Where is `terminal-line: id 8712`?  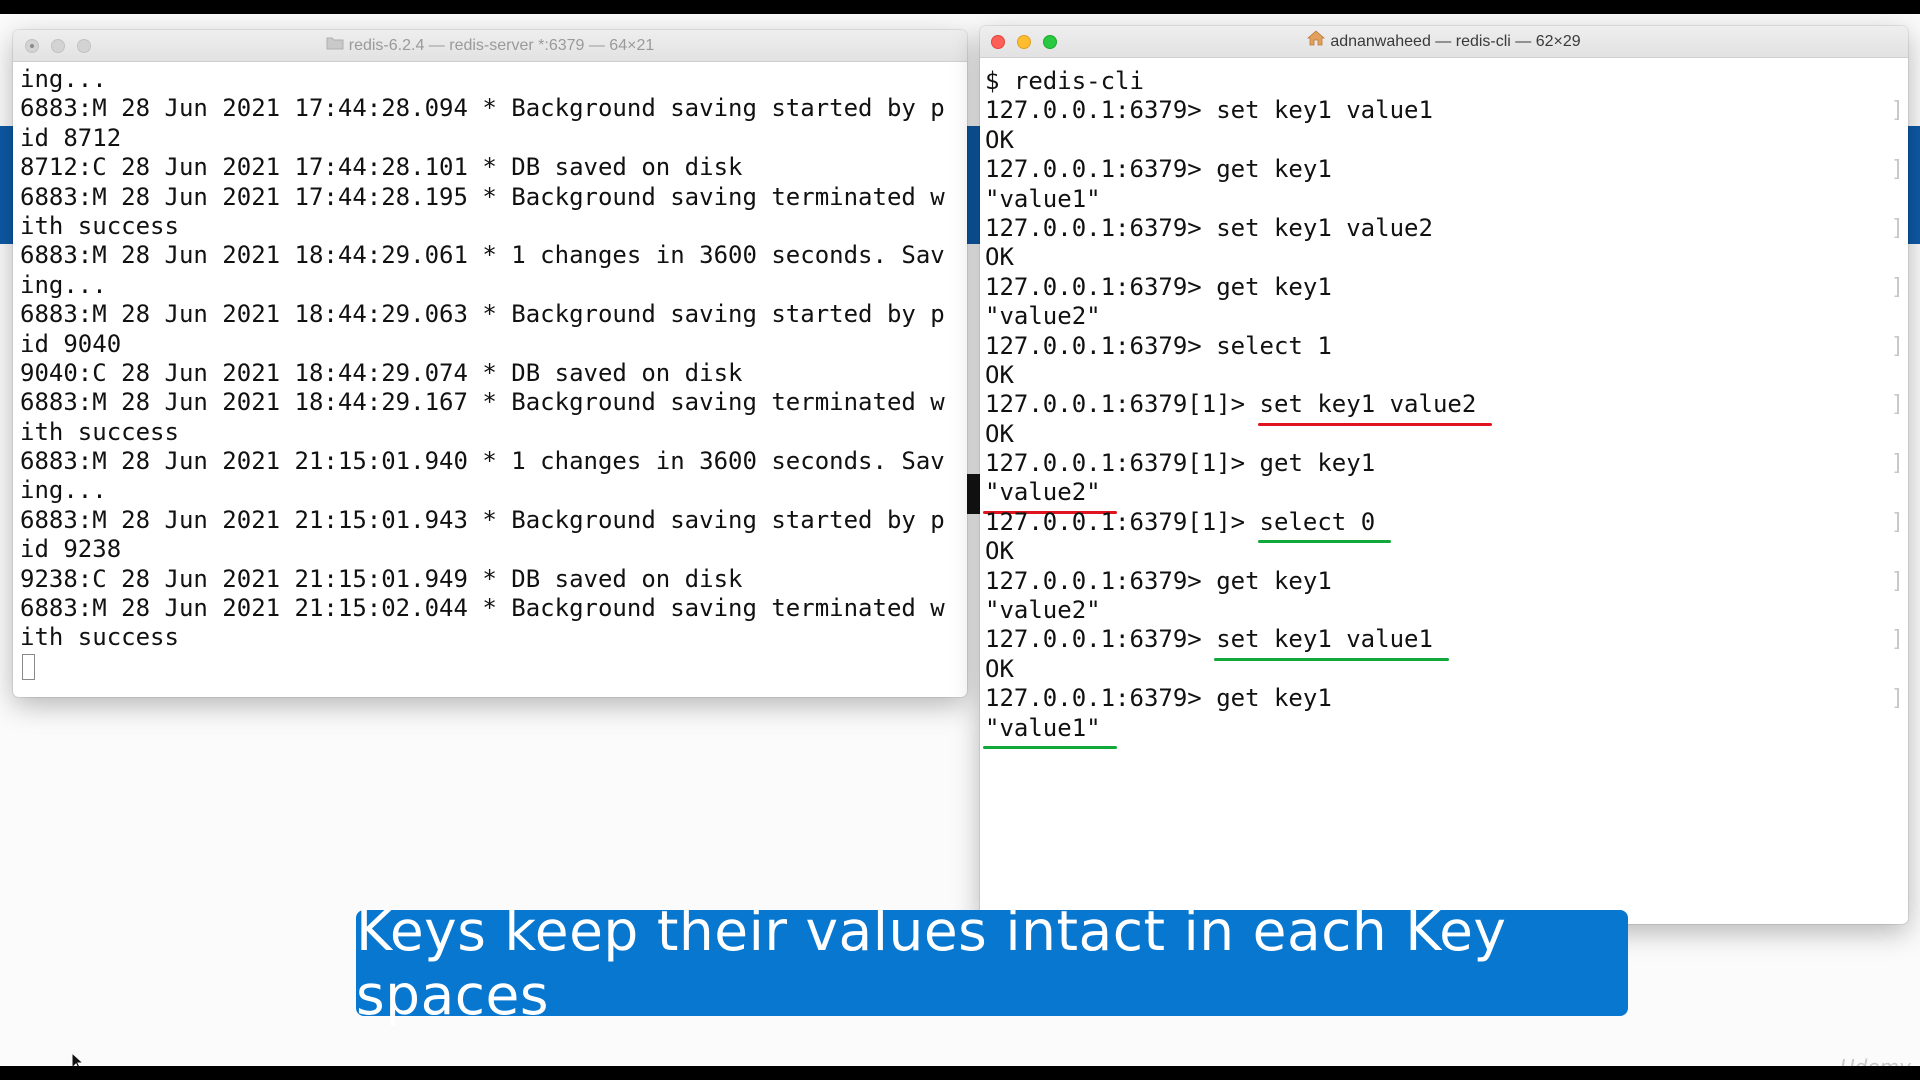 terminal-line: id 8712 is located at coordinates (71, 137).